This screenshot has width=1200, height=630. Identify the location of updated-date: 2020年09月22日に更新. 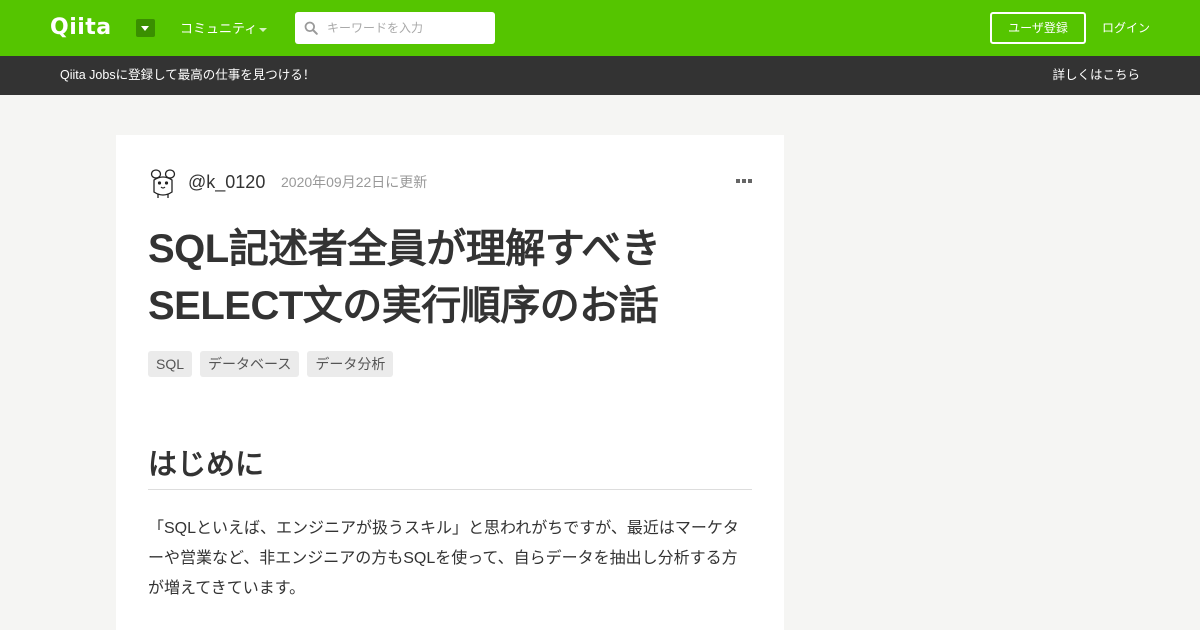
(354, 182).